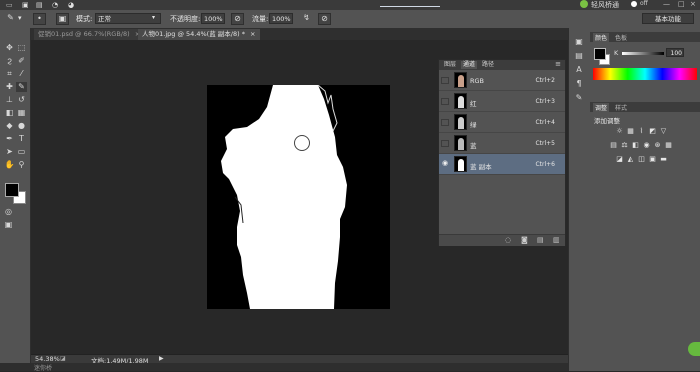  What do you see at coordinates (450, 65) in the screenshot?
I see `tab-layers: 图层` at bounding box center [450, 65].